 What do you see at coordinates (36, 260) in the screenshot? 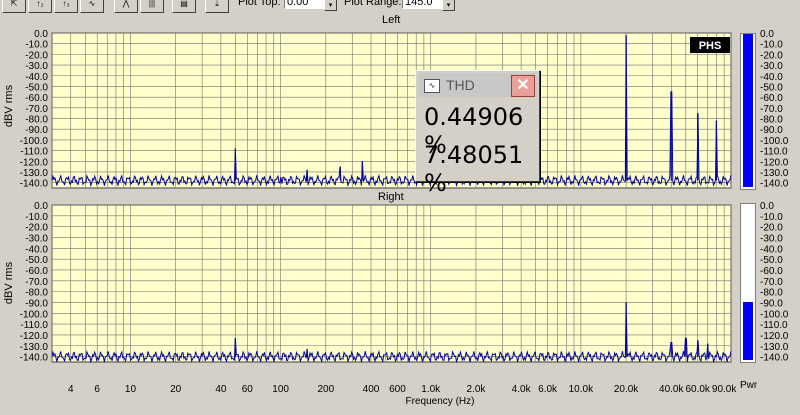
I see `right-ytick: -50.0` at bounding box center [36, 260].